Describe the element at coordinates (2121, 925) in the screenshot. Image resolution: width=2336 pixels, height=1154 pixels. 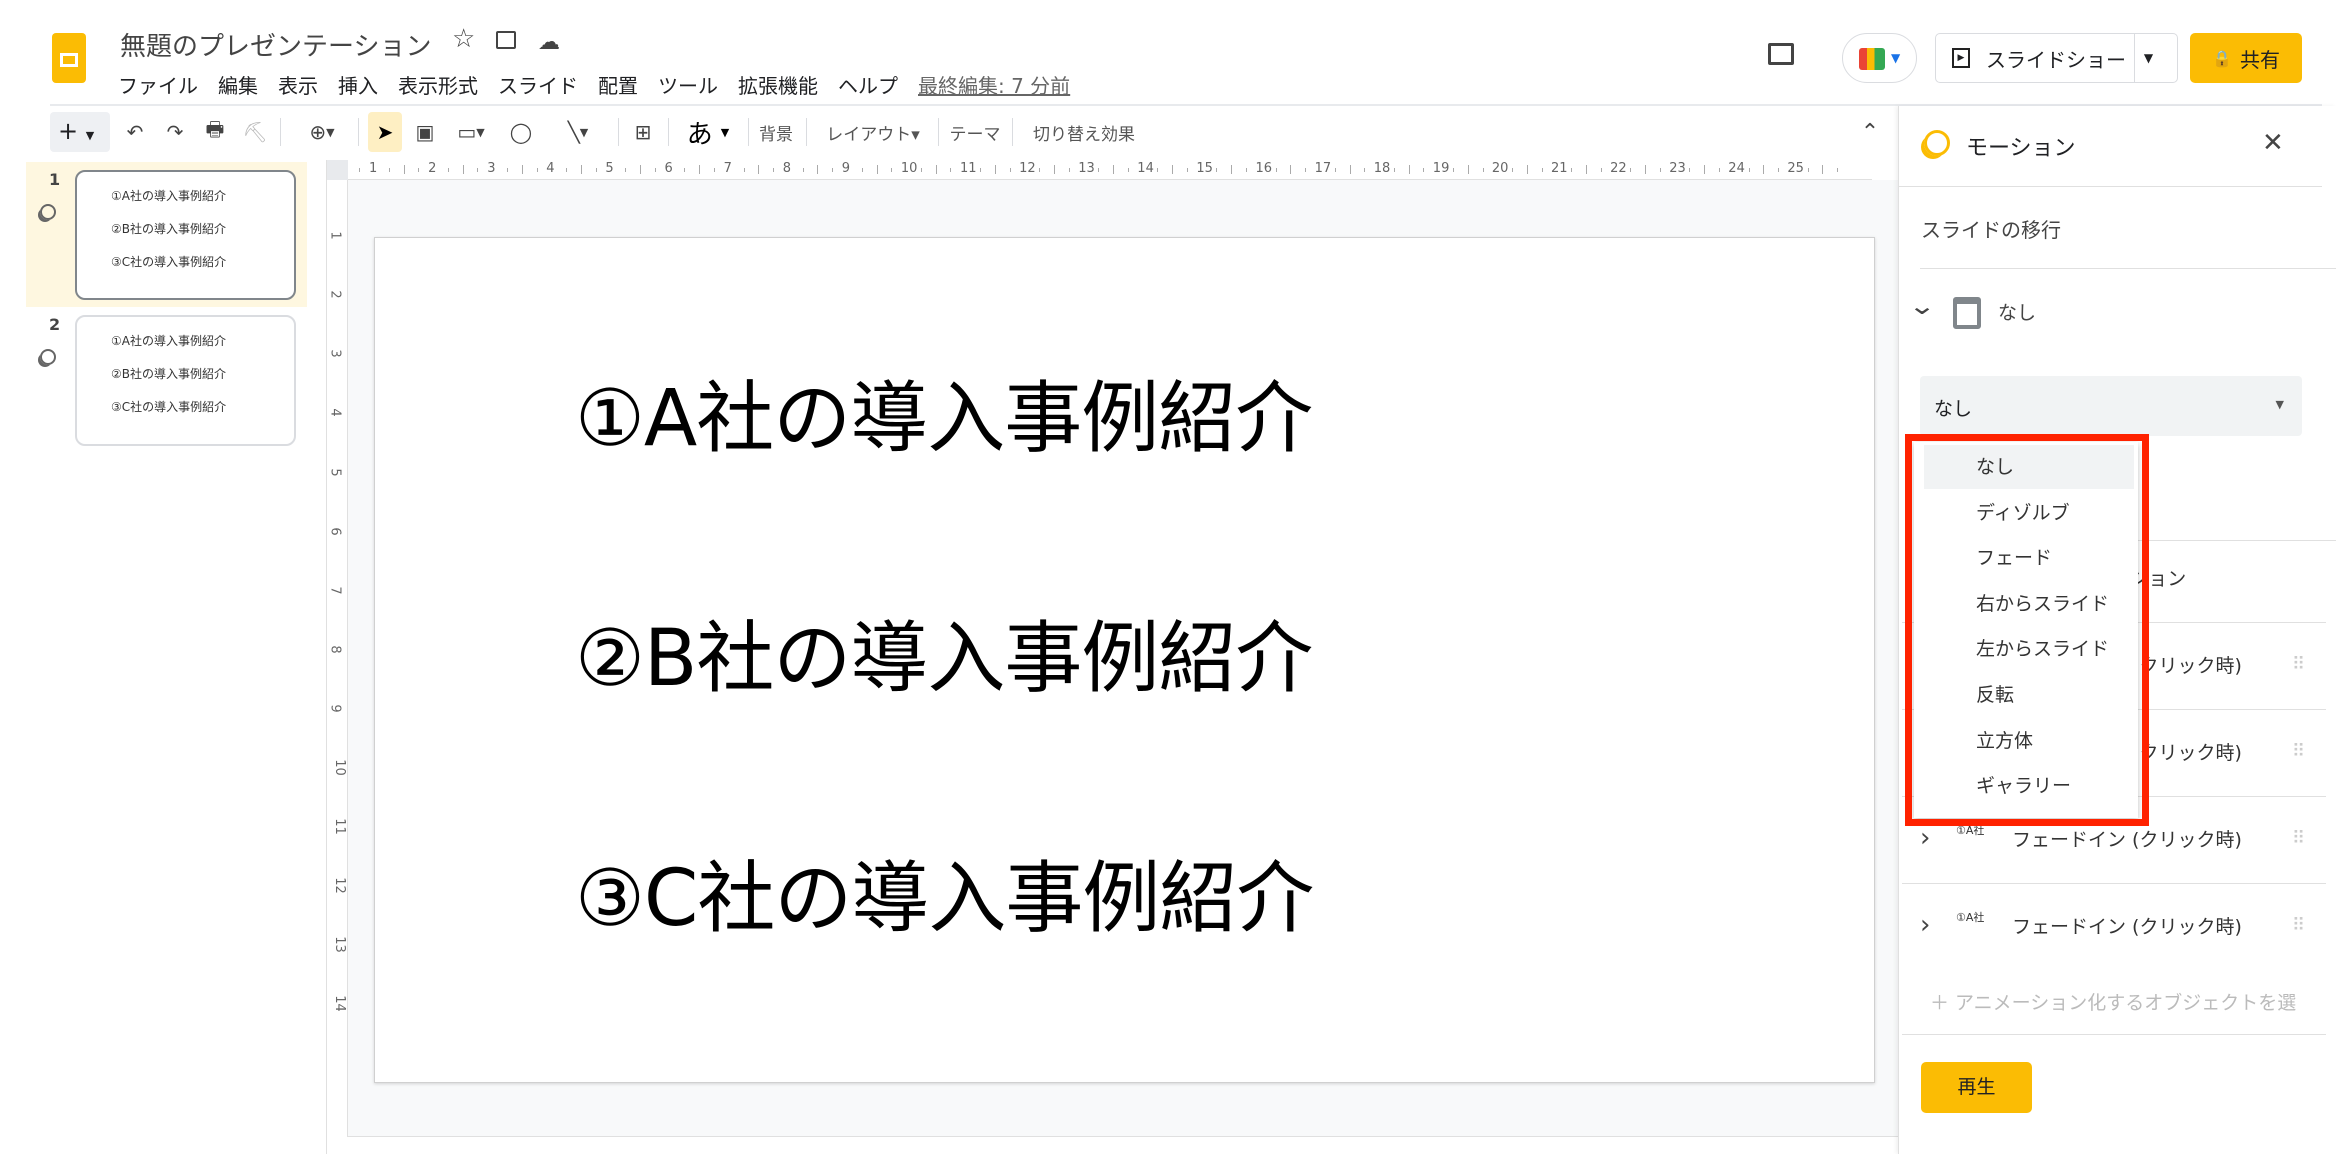
I see `animation-item: › ①A社 フェードイン (クリック時) ⠿` at that location.